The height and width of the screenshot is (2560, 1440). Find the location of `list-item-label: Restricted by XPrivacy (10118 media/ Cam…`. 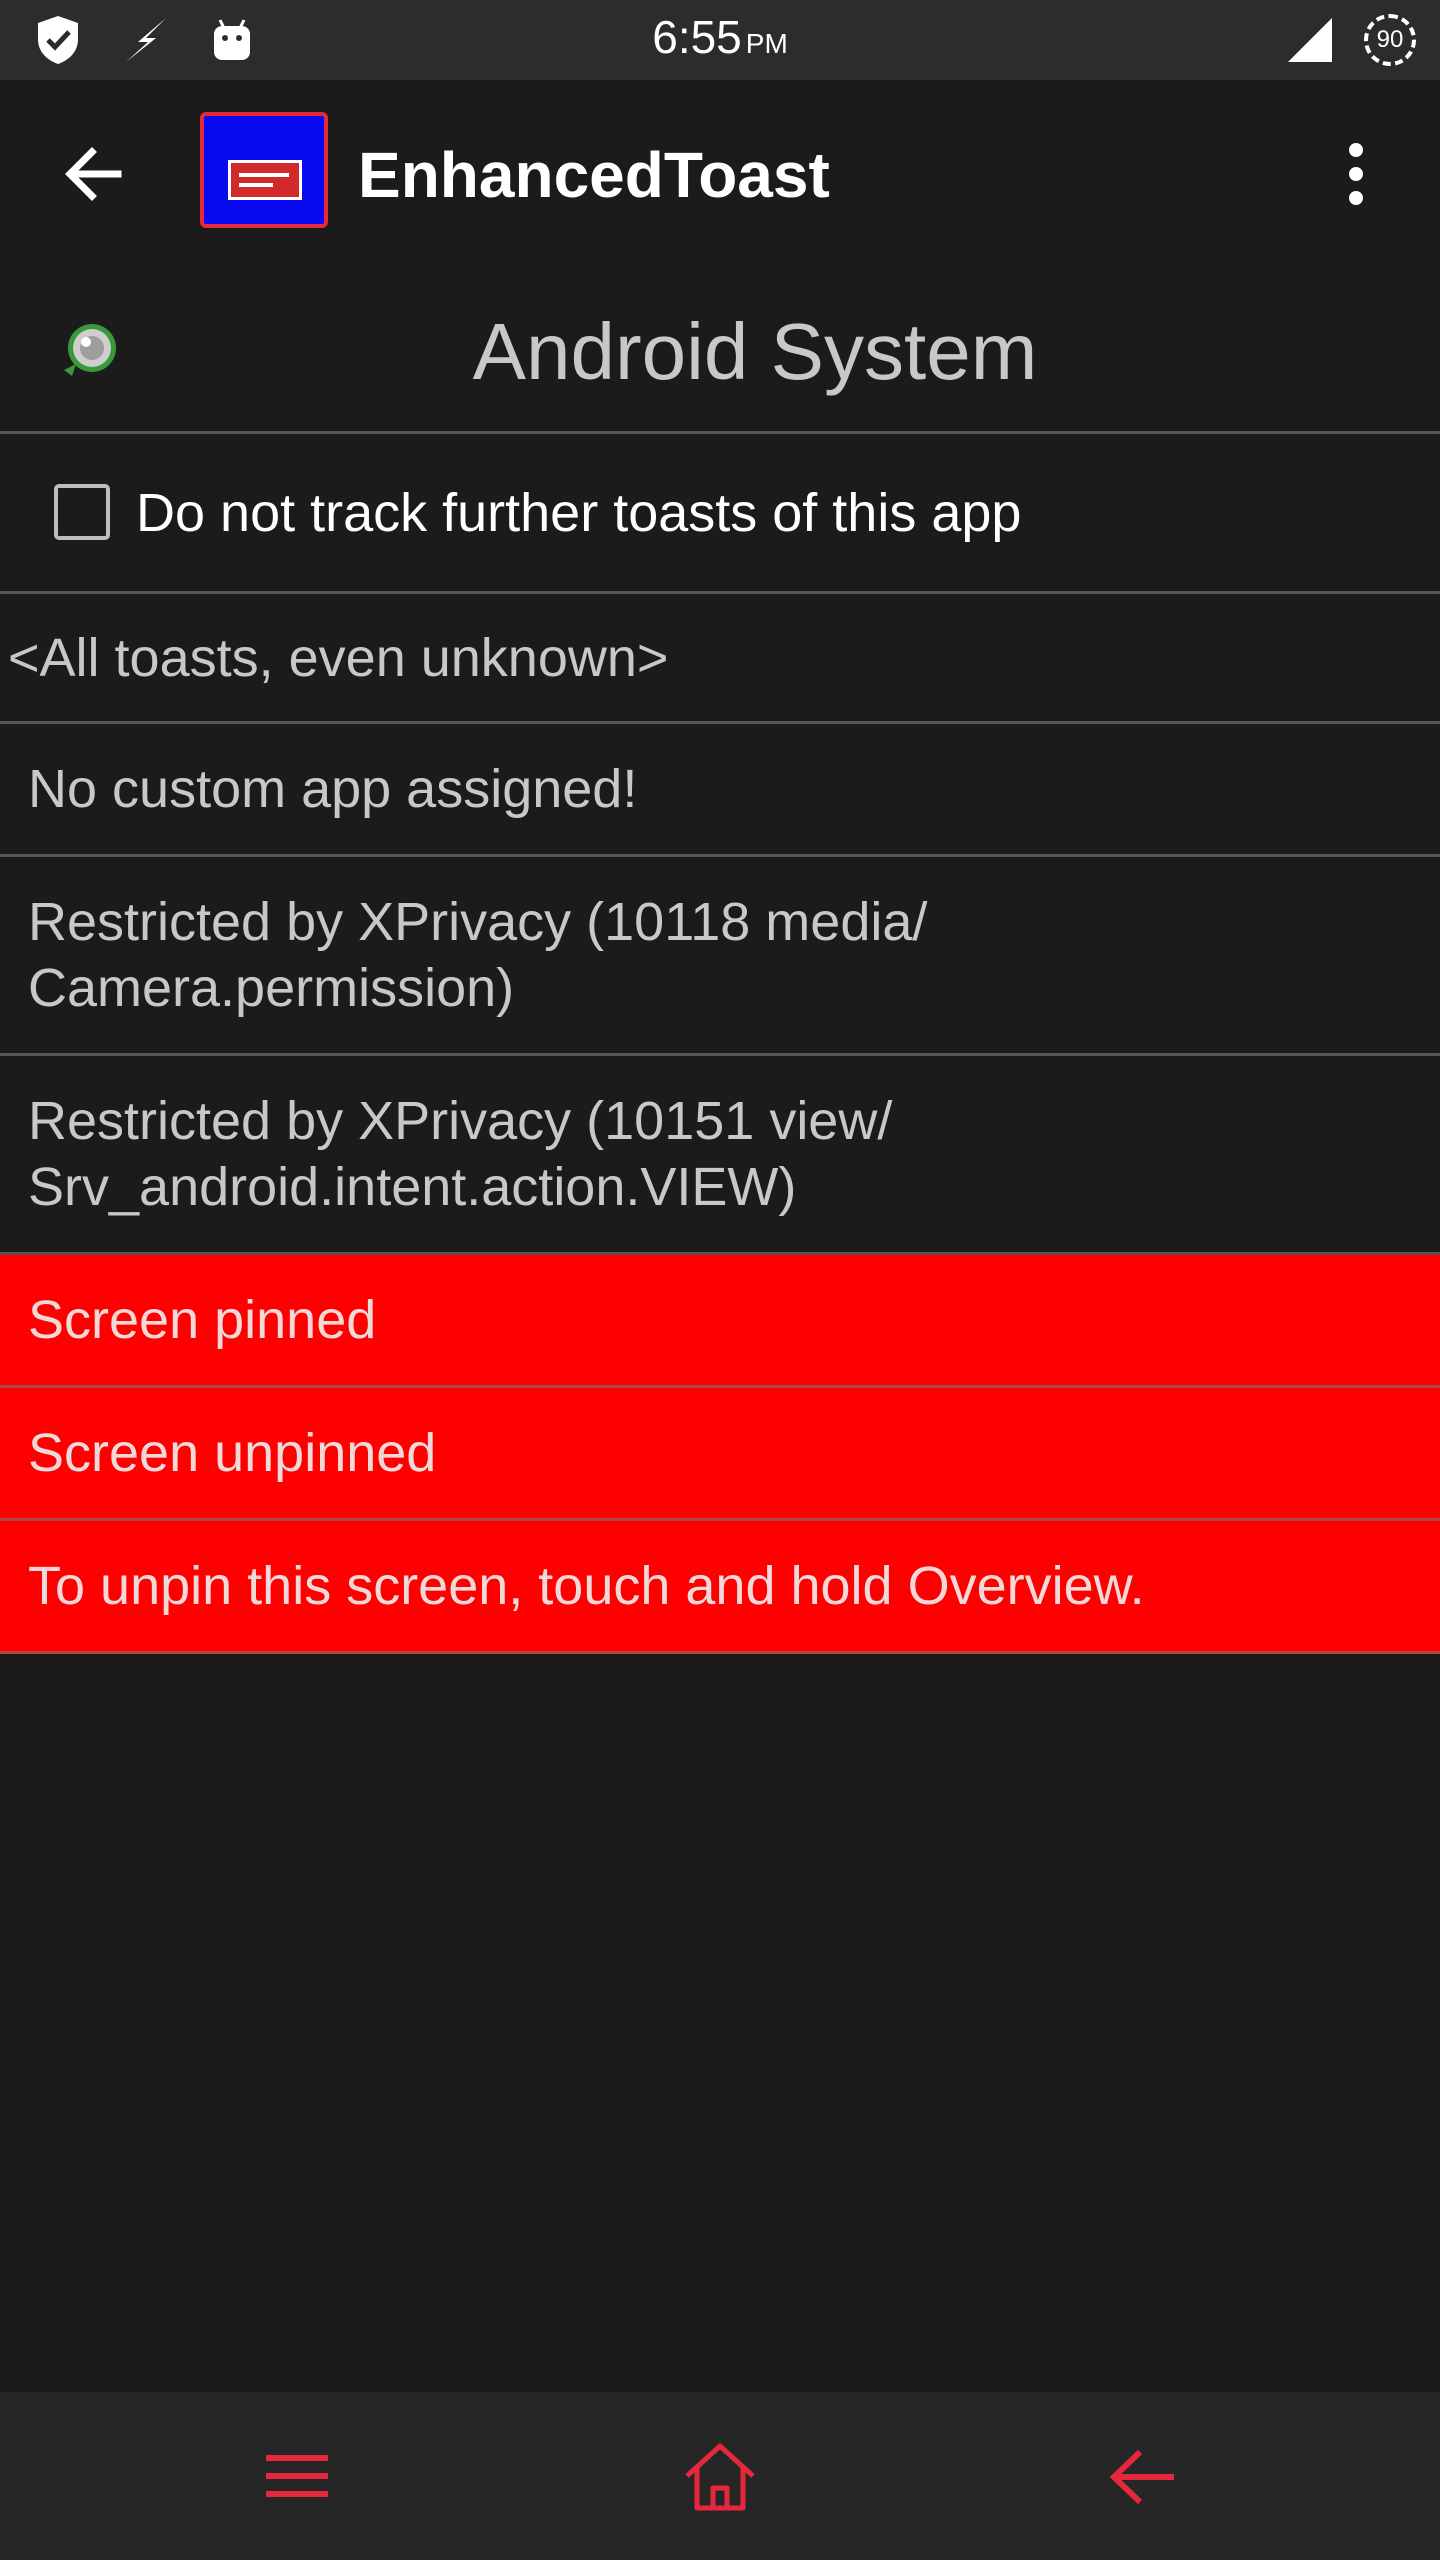

list-item-label: Restricted by XPrivacy (10118 media/ Cam… is located at coordinates (478, 955).